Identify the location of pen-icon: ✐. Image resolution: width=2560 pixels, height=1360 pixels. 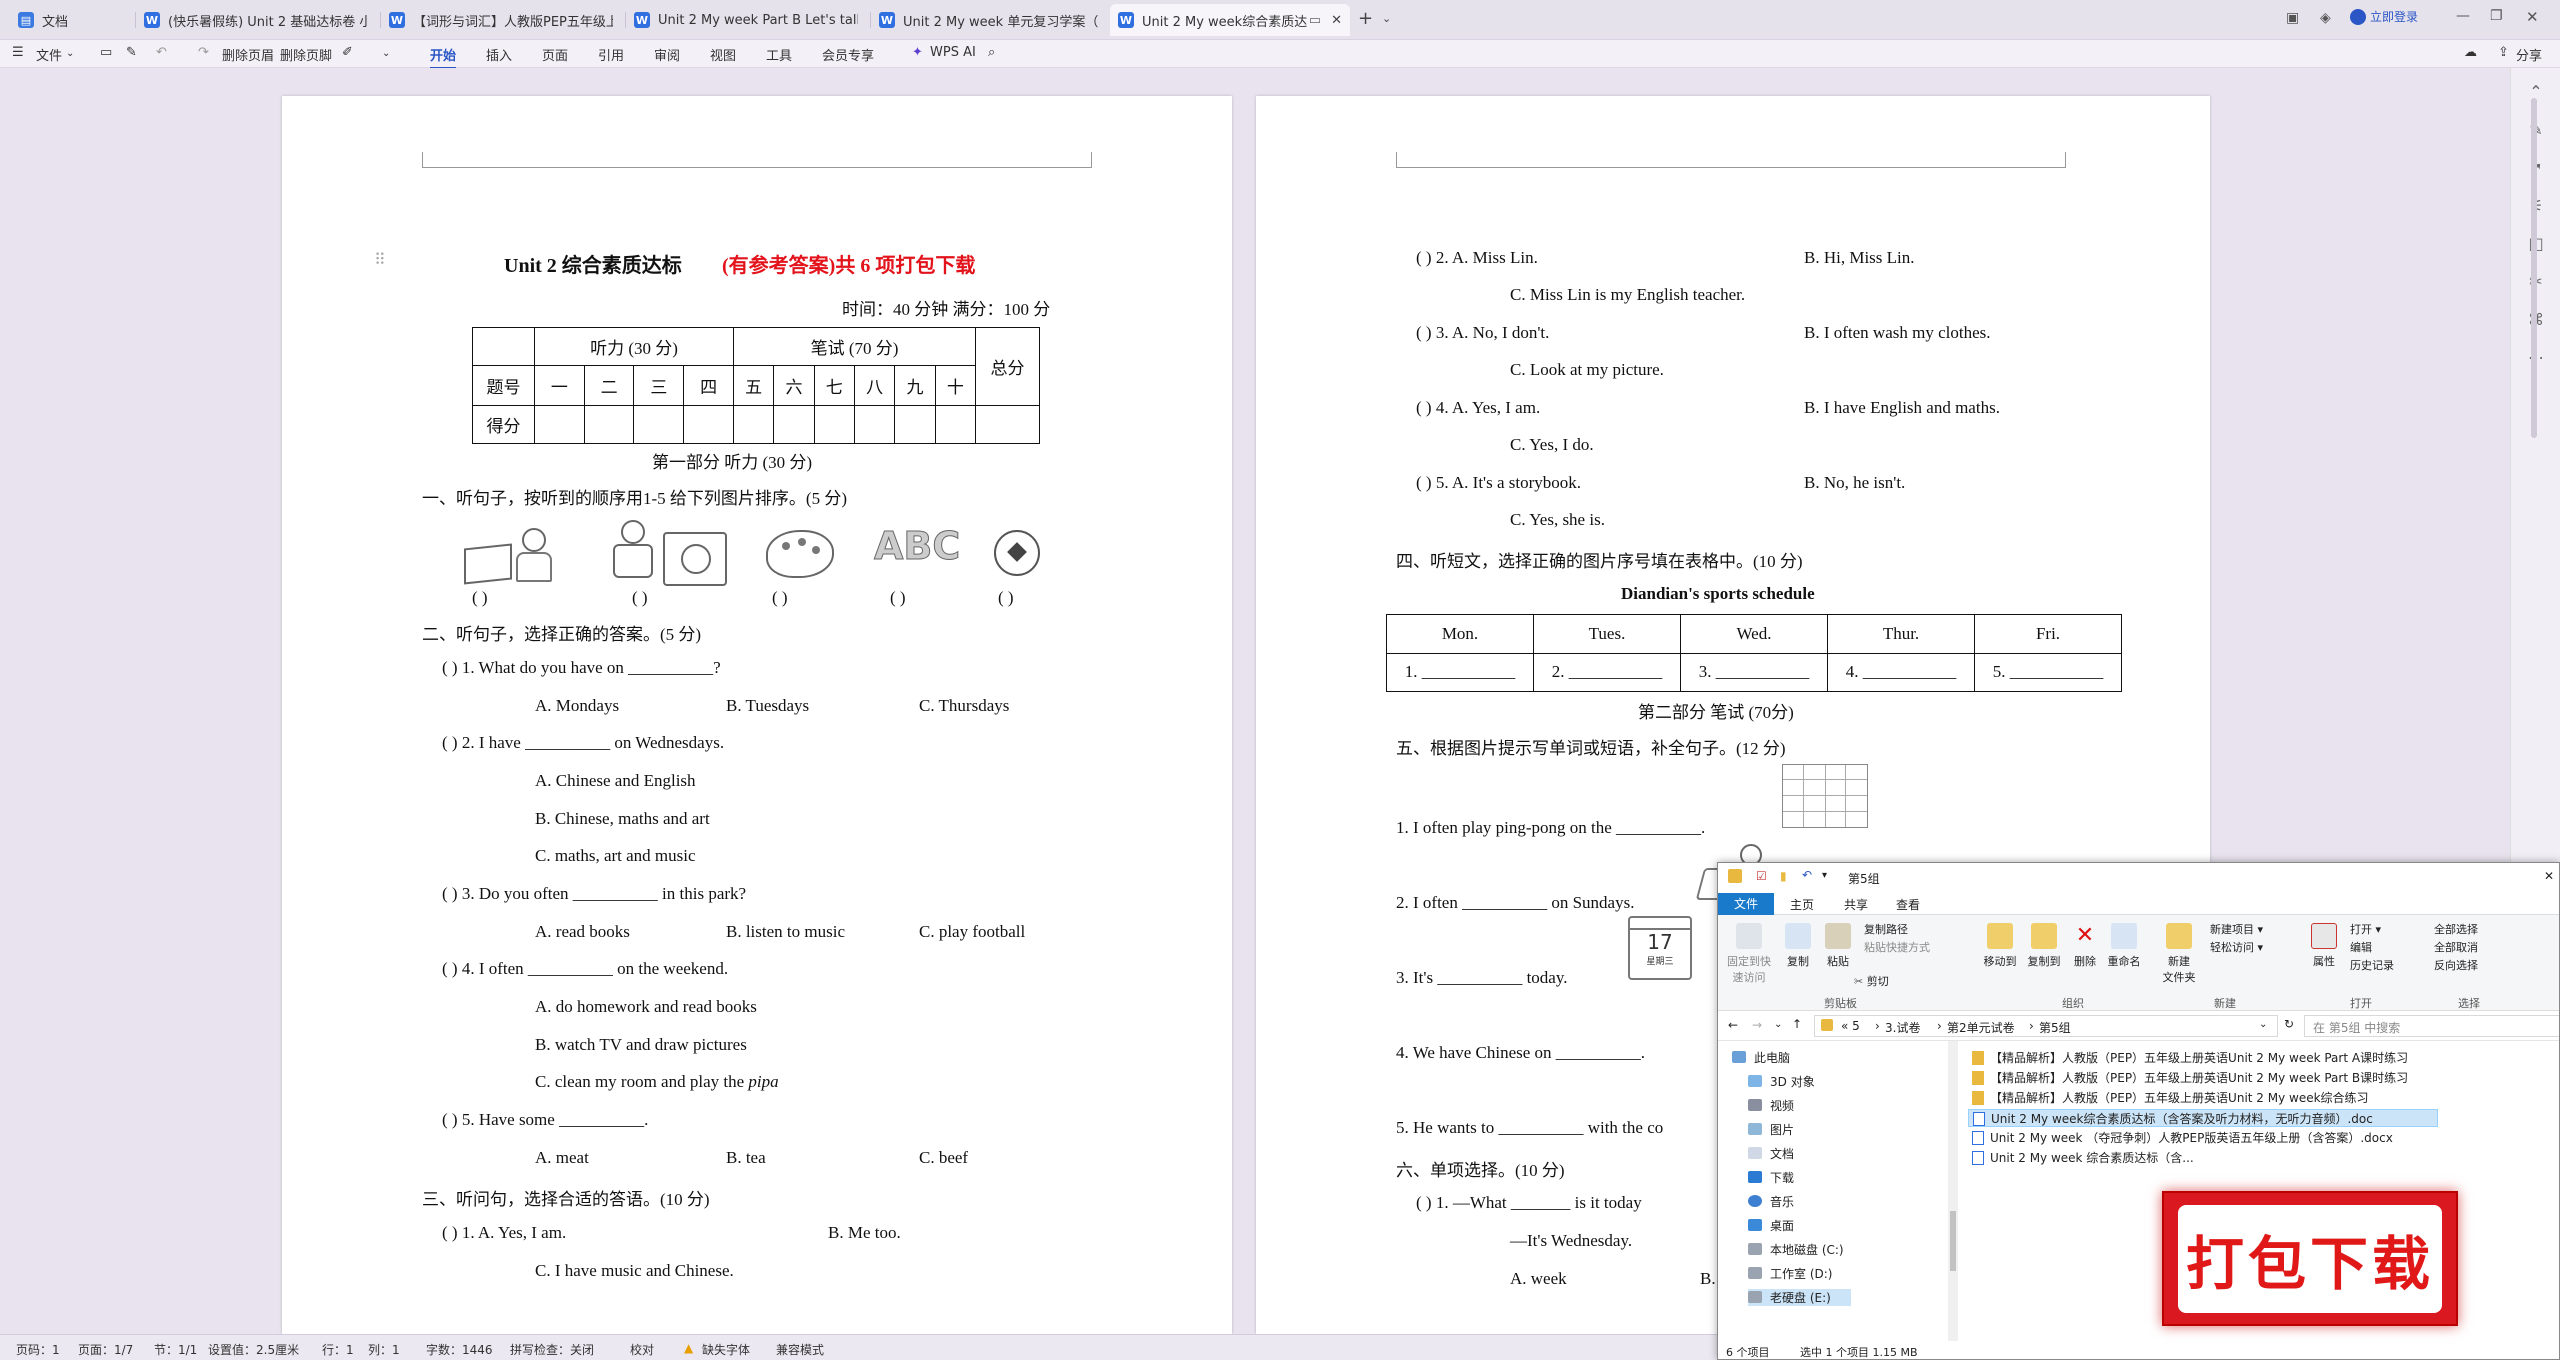
(347, 52).